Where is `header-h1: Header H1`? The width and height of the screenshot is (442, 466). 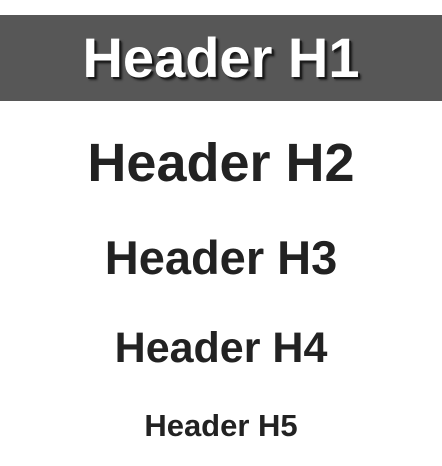 header-h1: Header H1 is located at coordinates (221, 57).